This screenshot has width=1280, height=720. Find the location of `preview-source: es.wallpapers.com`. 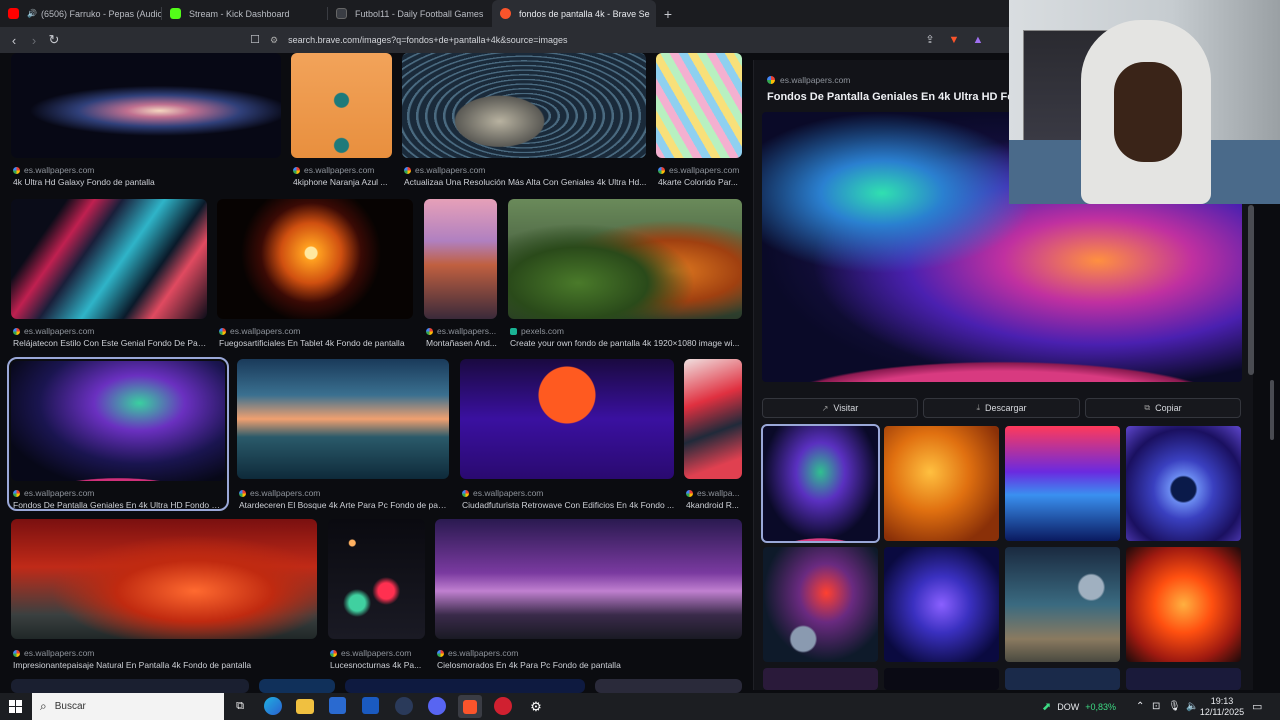

preview-source: es.wallpapers.com is located at coordinates (808, 80).